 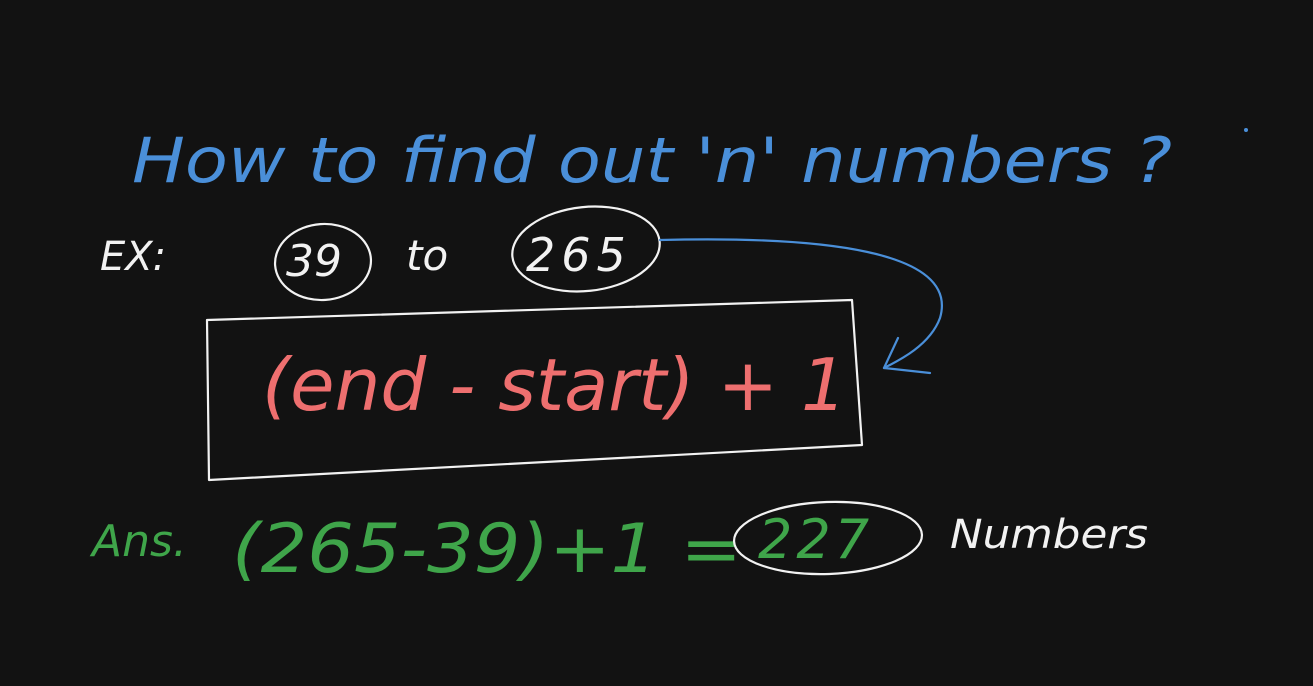 I want to click on answer-expression: (265-39)+1 =, so click(x=487, y=549).